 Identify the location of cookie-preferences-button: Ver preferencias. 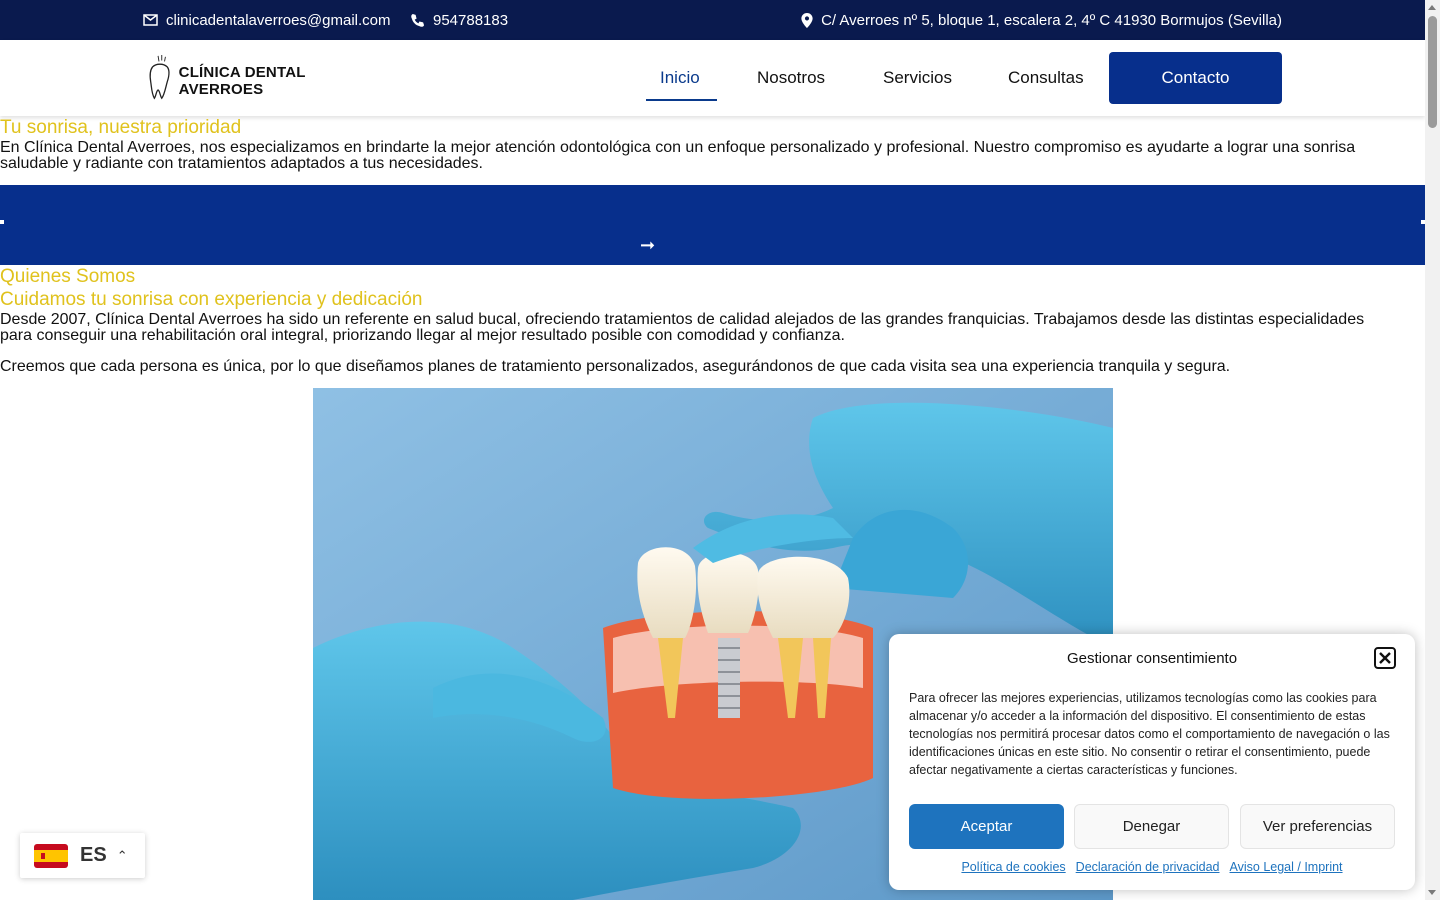
(1317, 826).